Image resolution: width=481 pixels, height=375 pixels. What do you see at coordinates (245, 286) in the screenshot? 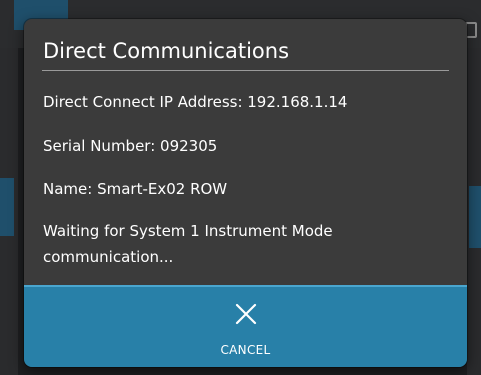
I see `button-top-edge` at bounding box center [245, 286].